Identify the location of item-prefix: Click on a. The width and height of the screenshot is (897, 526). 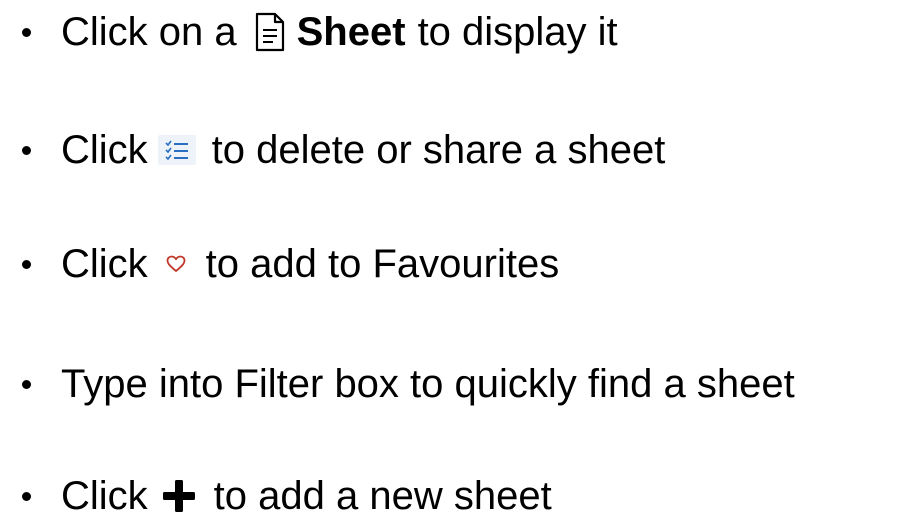
(149, 32).